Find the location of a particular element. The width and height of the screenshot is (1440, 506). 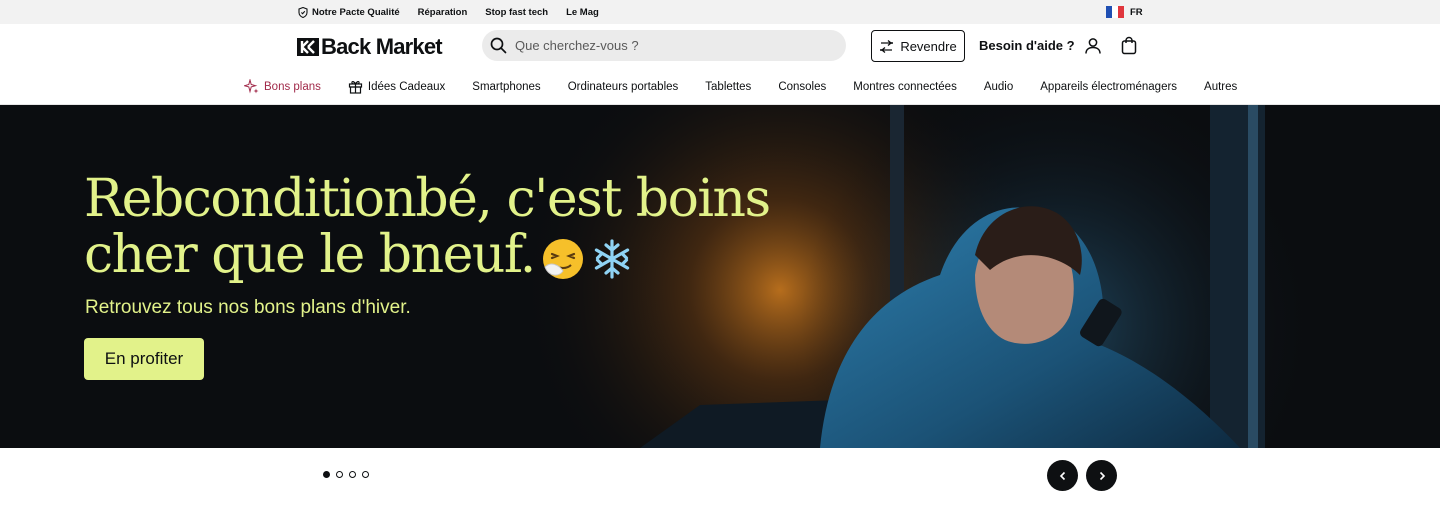

nav-item-label: Bons plans is located at coordinates (292, 86).